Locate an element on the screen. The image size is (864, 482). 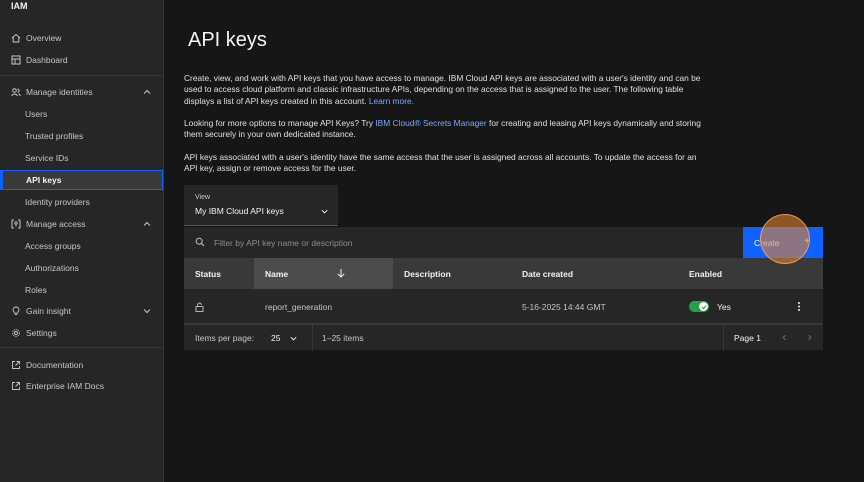
sidebar-item-label: Roles is located at coordinates (36, 290).